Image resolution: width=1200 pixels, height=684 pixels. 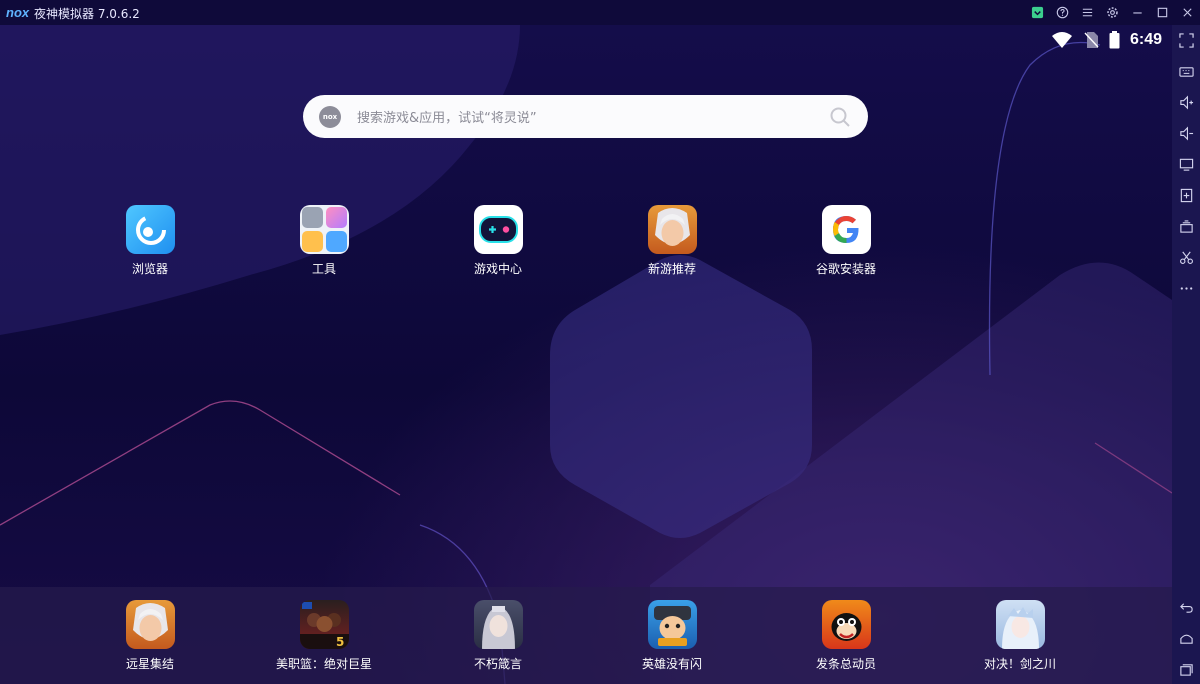 I want to click on volume-up-icon, so click(x=1186, y=102).